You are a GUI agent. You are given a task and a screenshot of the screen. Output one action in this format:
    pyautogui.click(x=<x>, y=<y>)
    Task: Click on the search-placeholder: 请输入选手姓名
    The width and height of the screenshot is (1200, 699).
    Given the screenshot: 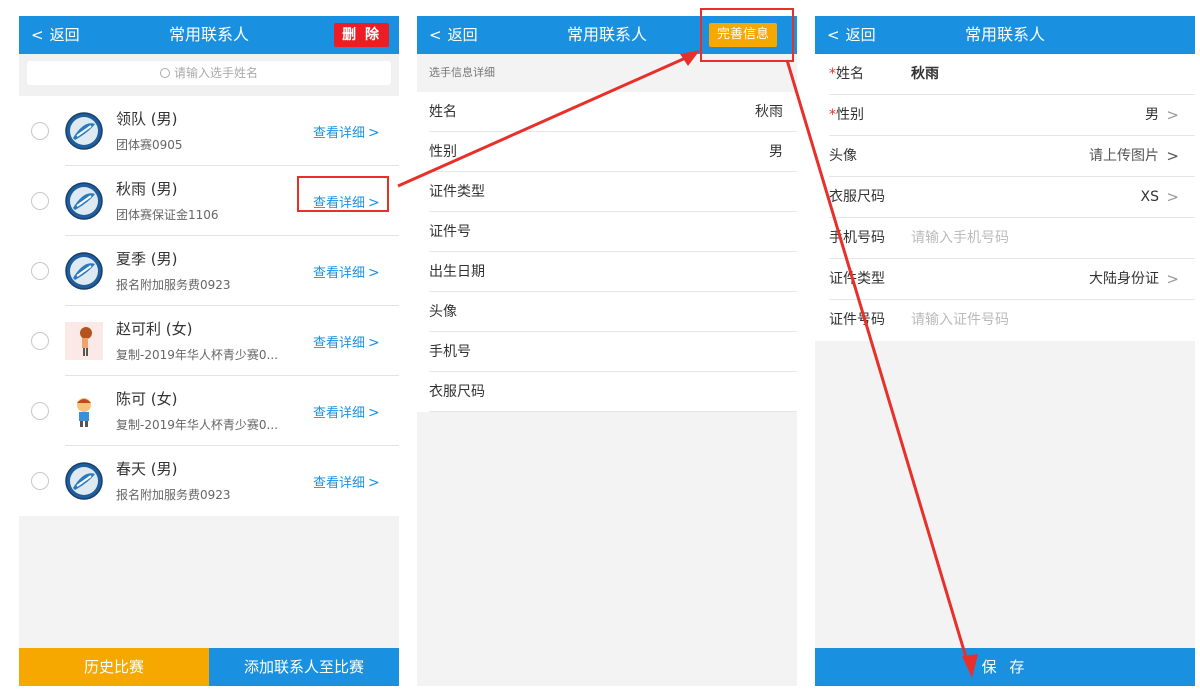 What is the action you would take?
    pyautogui.click(x=215, y=73)
    